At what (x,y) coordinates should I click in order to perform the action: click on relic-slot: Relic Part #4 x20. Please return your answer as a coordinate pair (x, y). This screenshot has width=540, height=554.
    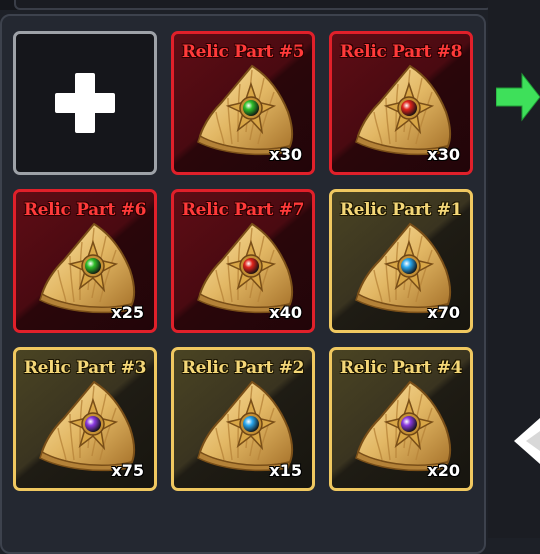
    Looking at the image, I should click on (401, 419).